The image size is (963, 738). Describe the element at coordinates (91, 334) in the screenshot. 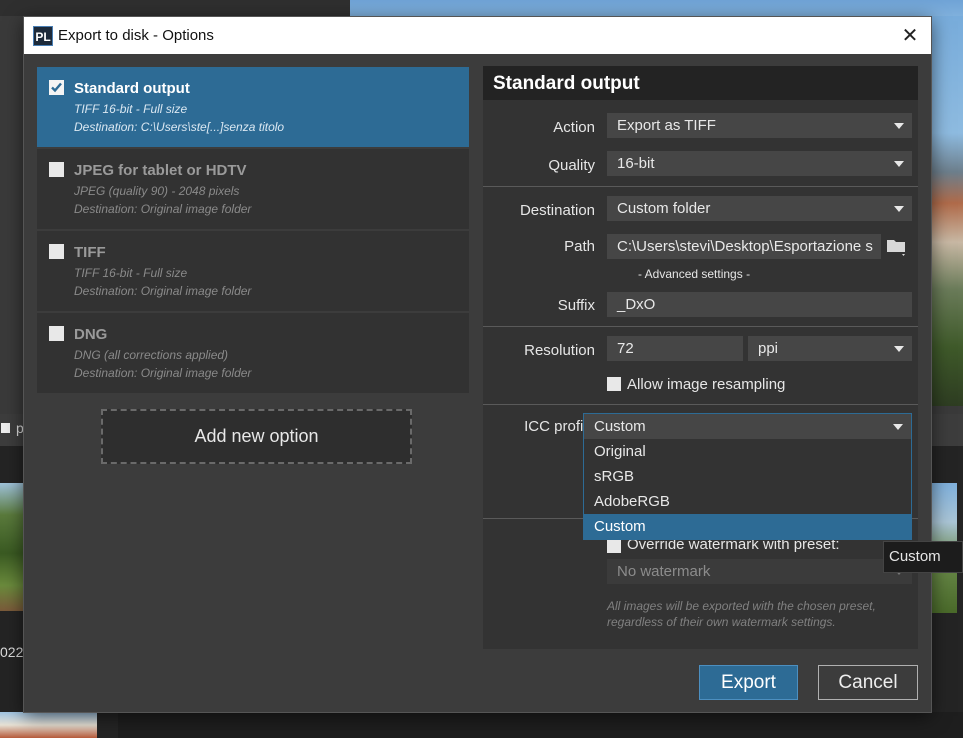

I see `option-title: DNG` at that location.